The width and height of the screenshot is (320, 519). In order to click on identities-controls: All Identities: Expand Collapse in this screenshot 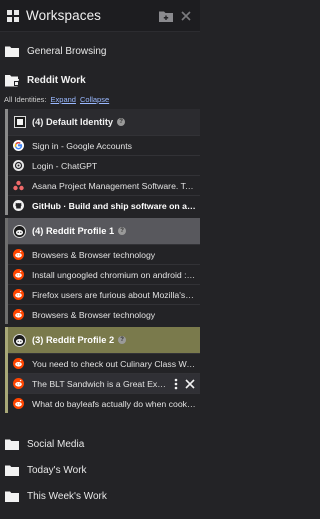, I will do `click(100, 99)`.